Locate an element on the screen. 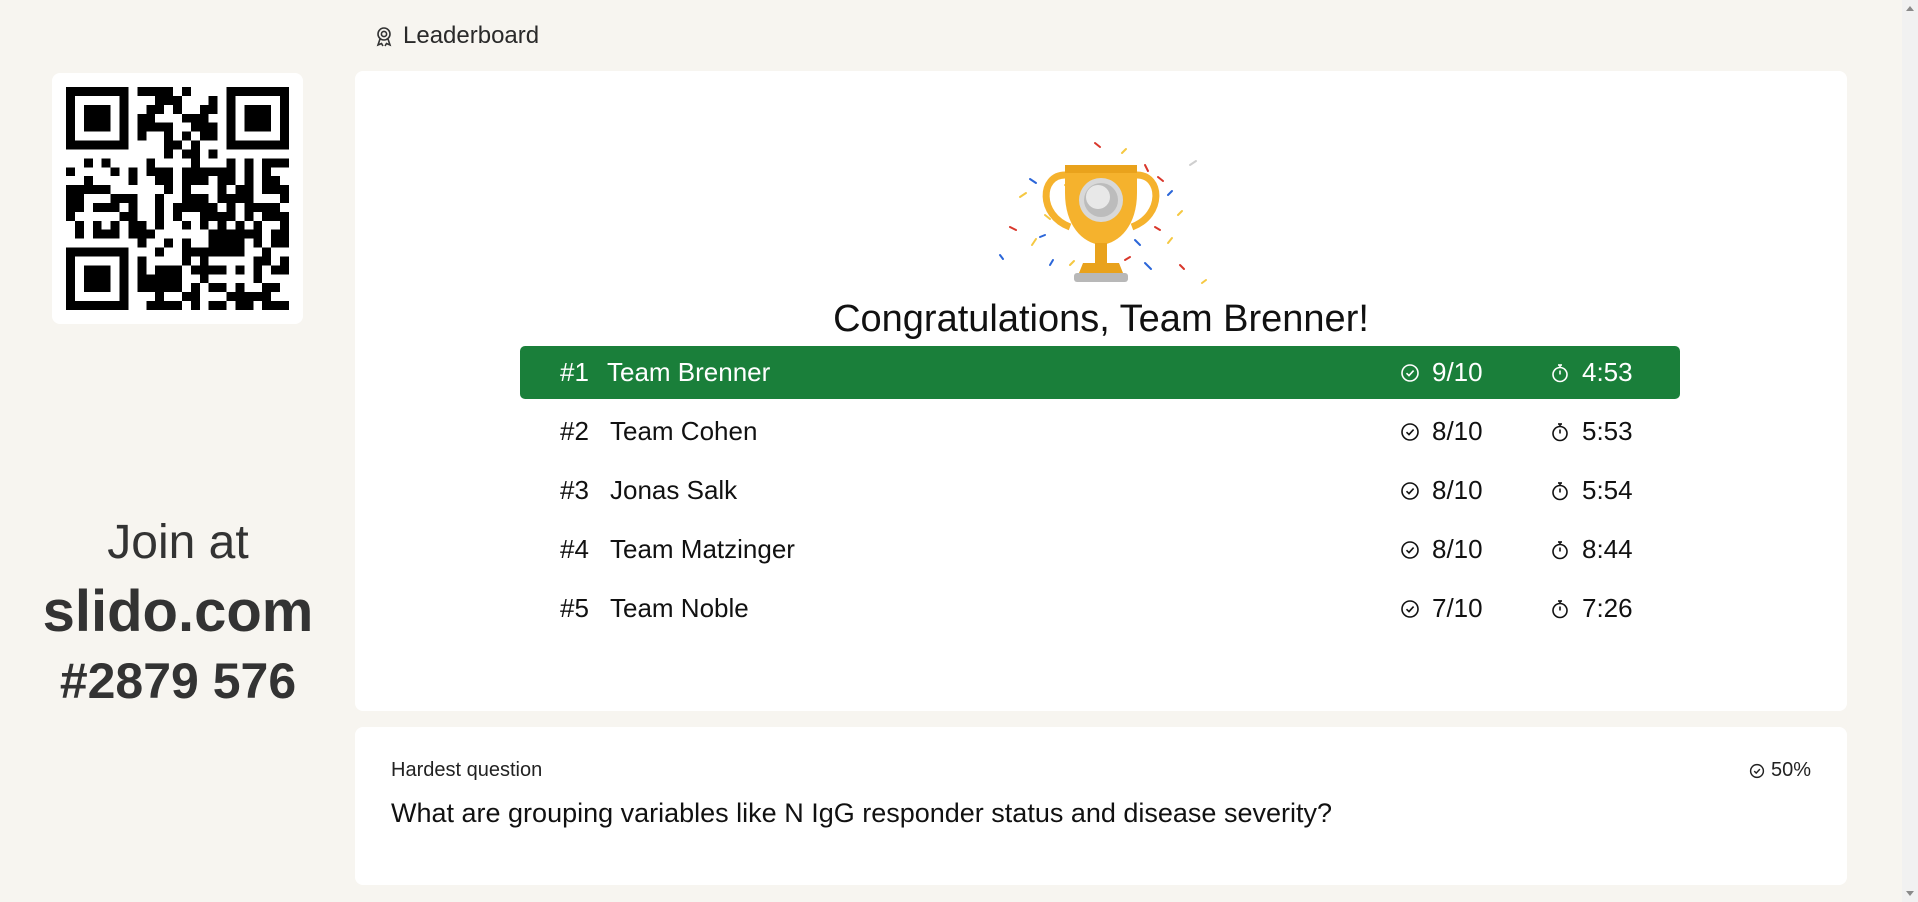 This screenshot has height=902, width=1918. congratulations-title: Congratulations, Team Brenner! is located at coordinates (1101, 319).